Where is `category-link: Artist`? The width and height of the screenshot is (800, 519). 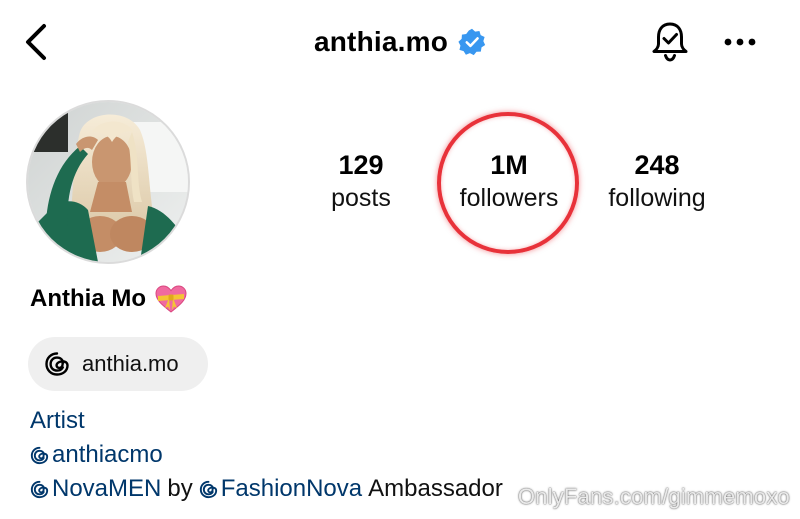 category-link: Artist is located at coordinates (57, 421).